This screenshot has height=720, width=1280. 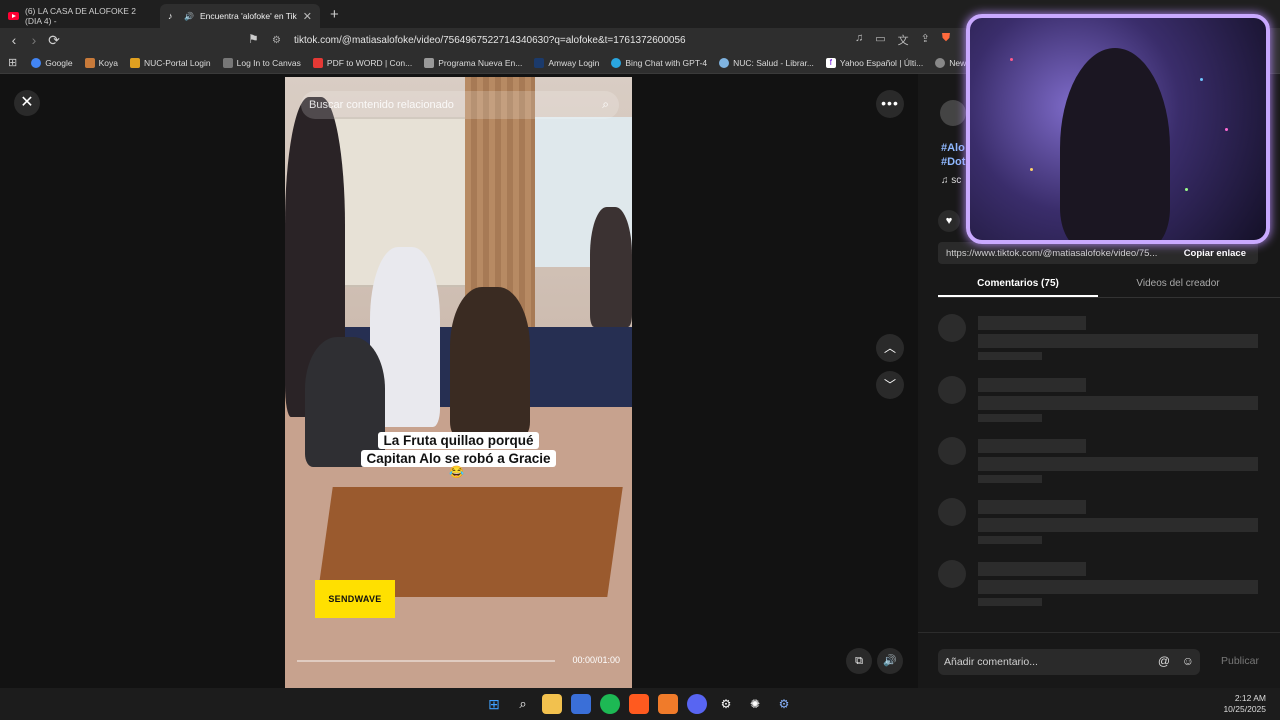 What do you see at coordinates (429, 62) in the screenshot?
I see `document-icon` at bounding box center [429, 62].